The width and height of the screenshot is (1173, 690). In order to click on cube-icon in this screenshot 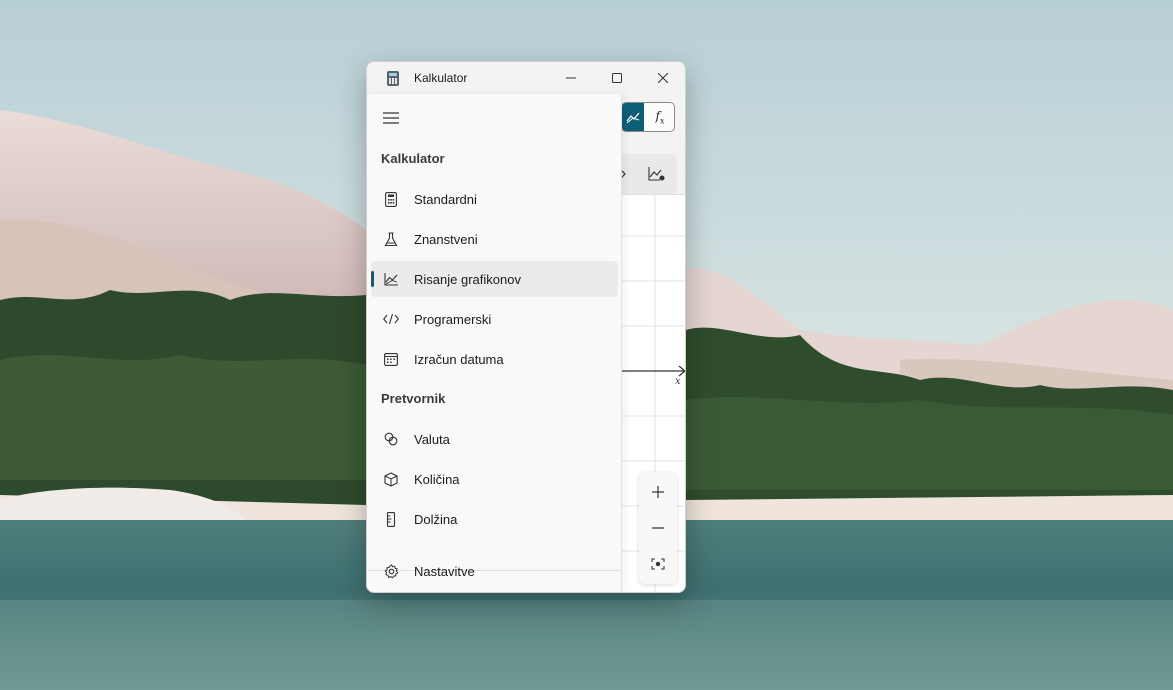, I will do `click(391, 479)`.